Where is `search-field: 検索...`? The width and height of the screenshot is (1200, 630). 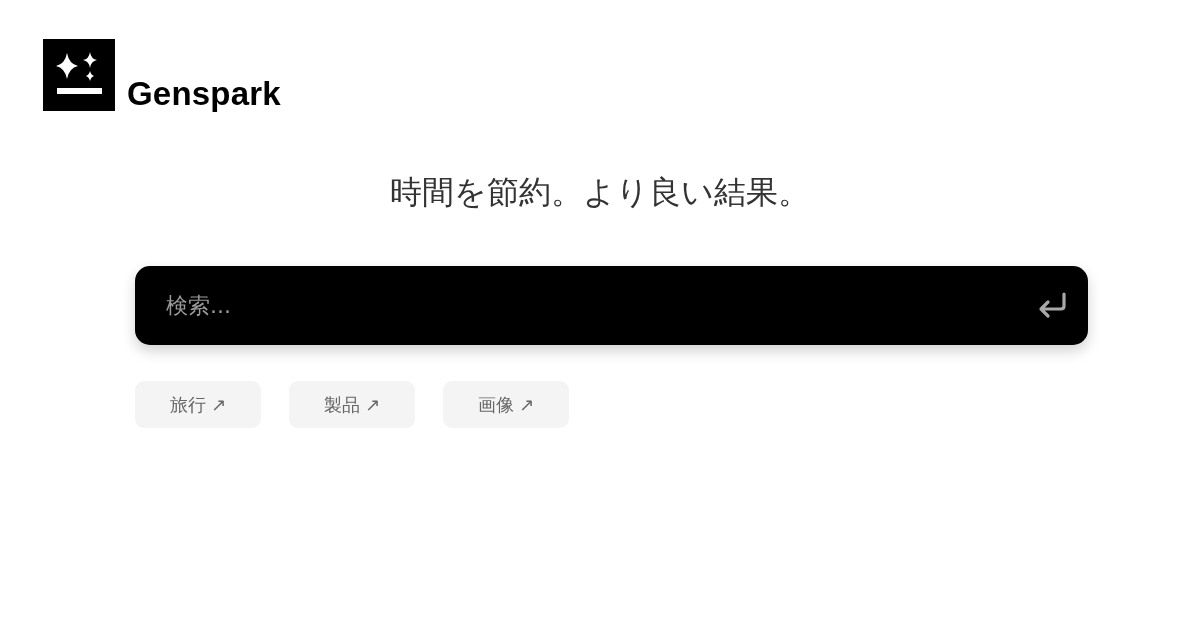
search-field: 検索... is located at coordinates (611, 305).